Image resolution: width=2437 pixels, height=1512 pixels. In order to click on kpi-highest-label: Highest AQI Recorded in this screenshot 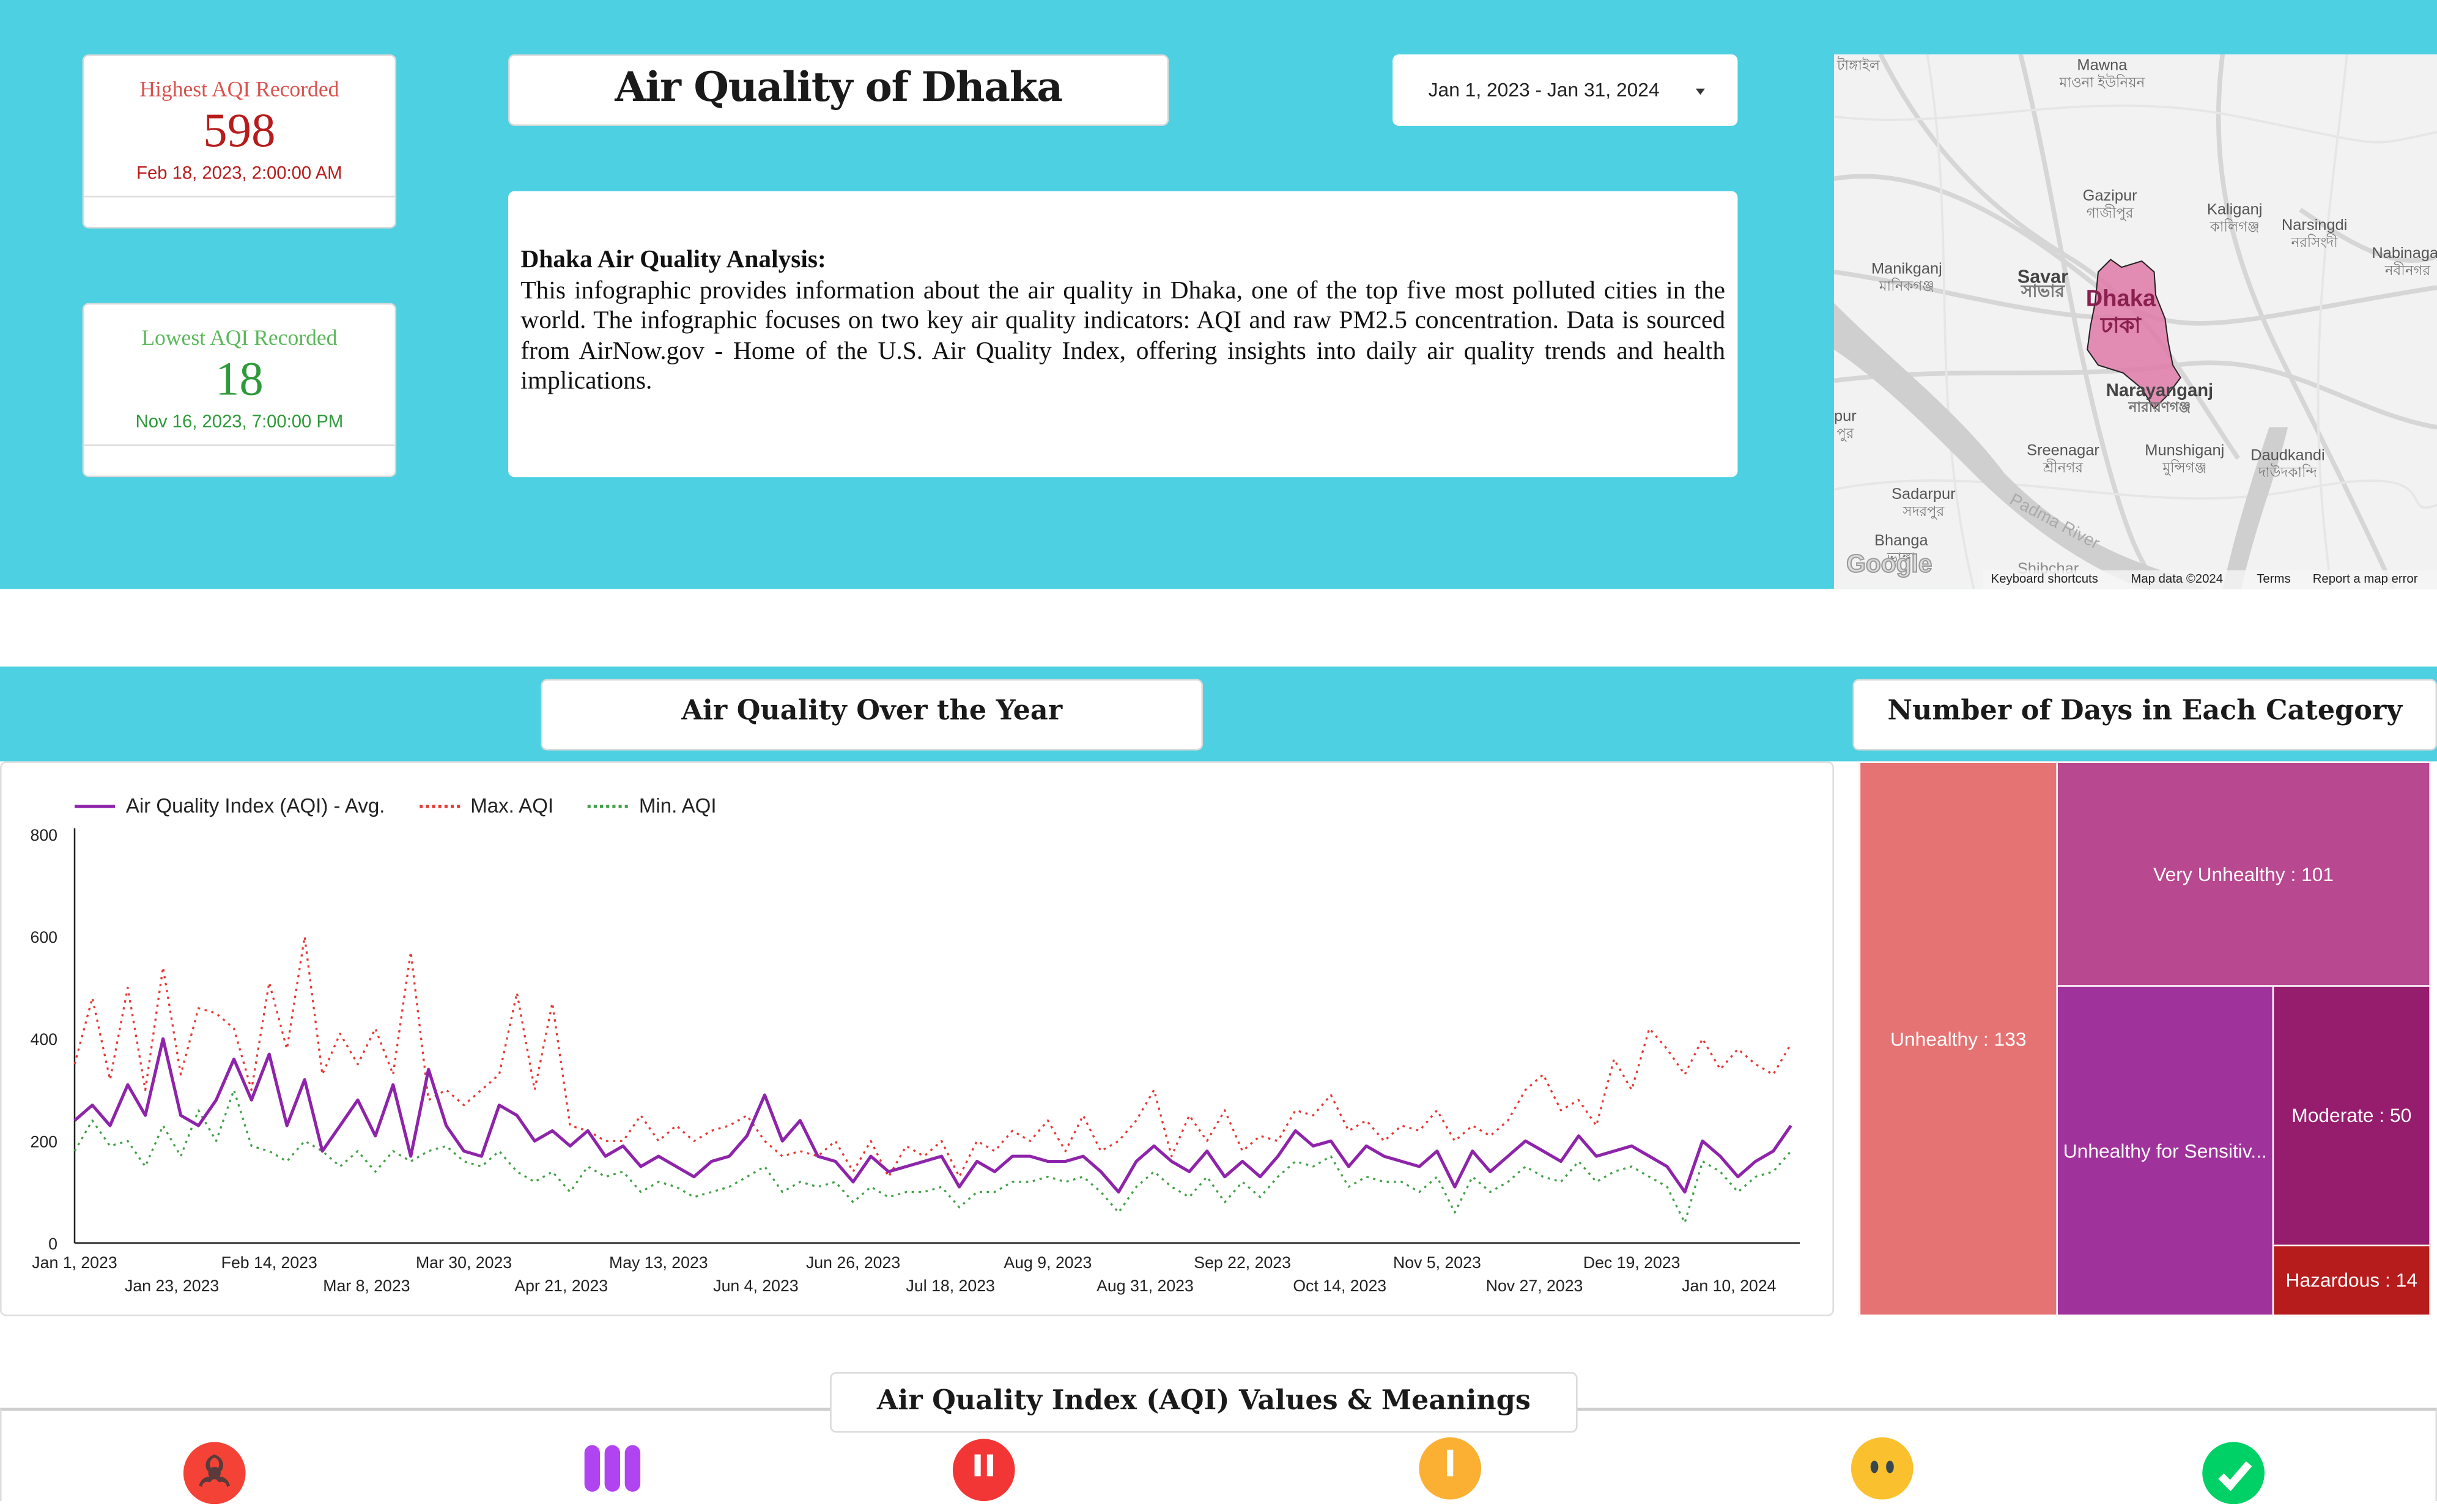, I will do `click(239, 91)`.